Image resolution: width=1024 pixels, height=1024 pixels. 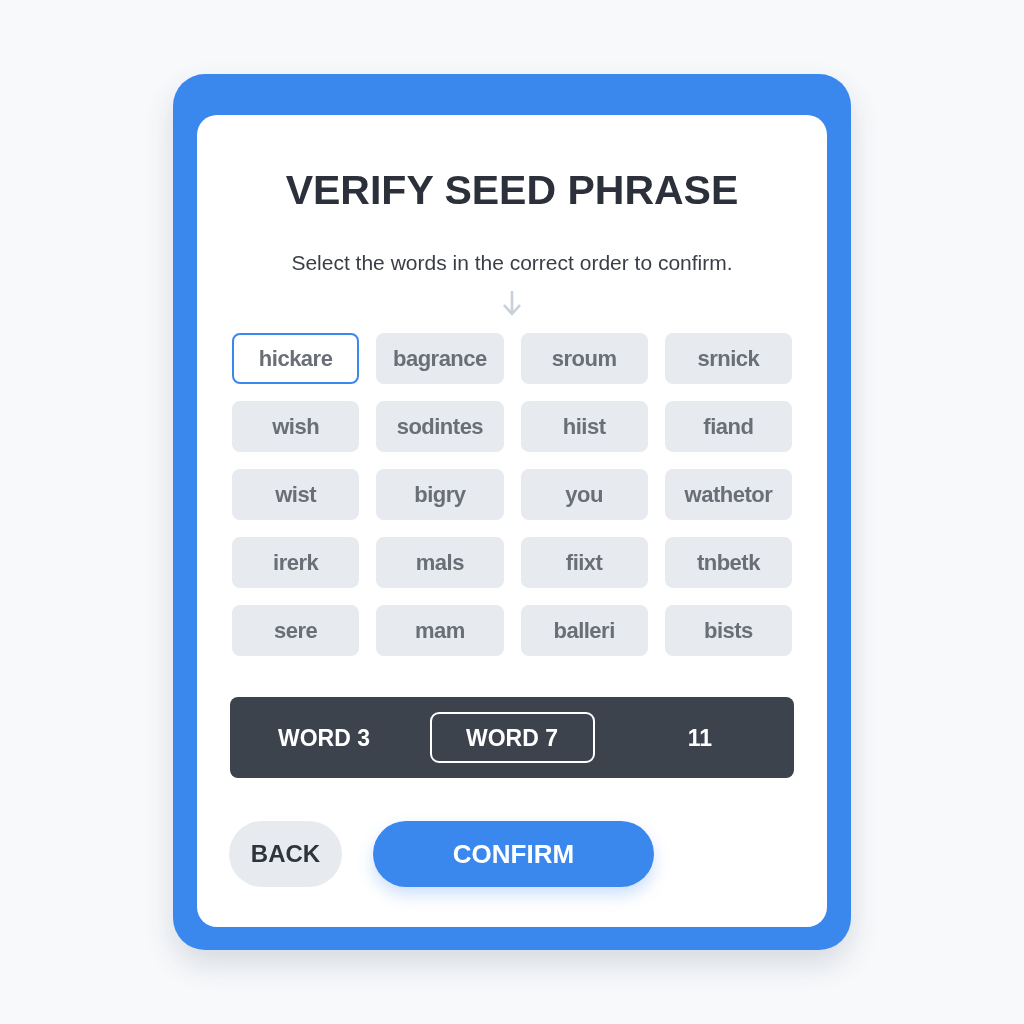 What do you see at coordinates (700, 737) in the screenshot?
I see `word-slot: 11` at bounding box center [700, 737].